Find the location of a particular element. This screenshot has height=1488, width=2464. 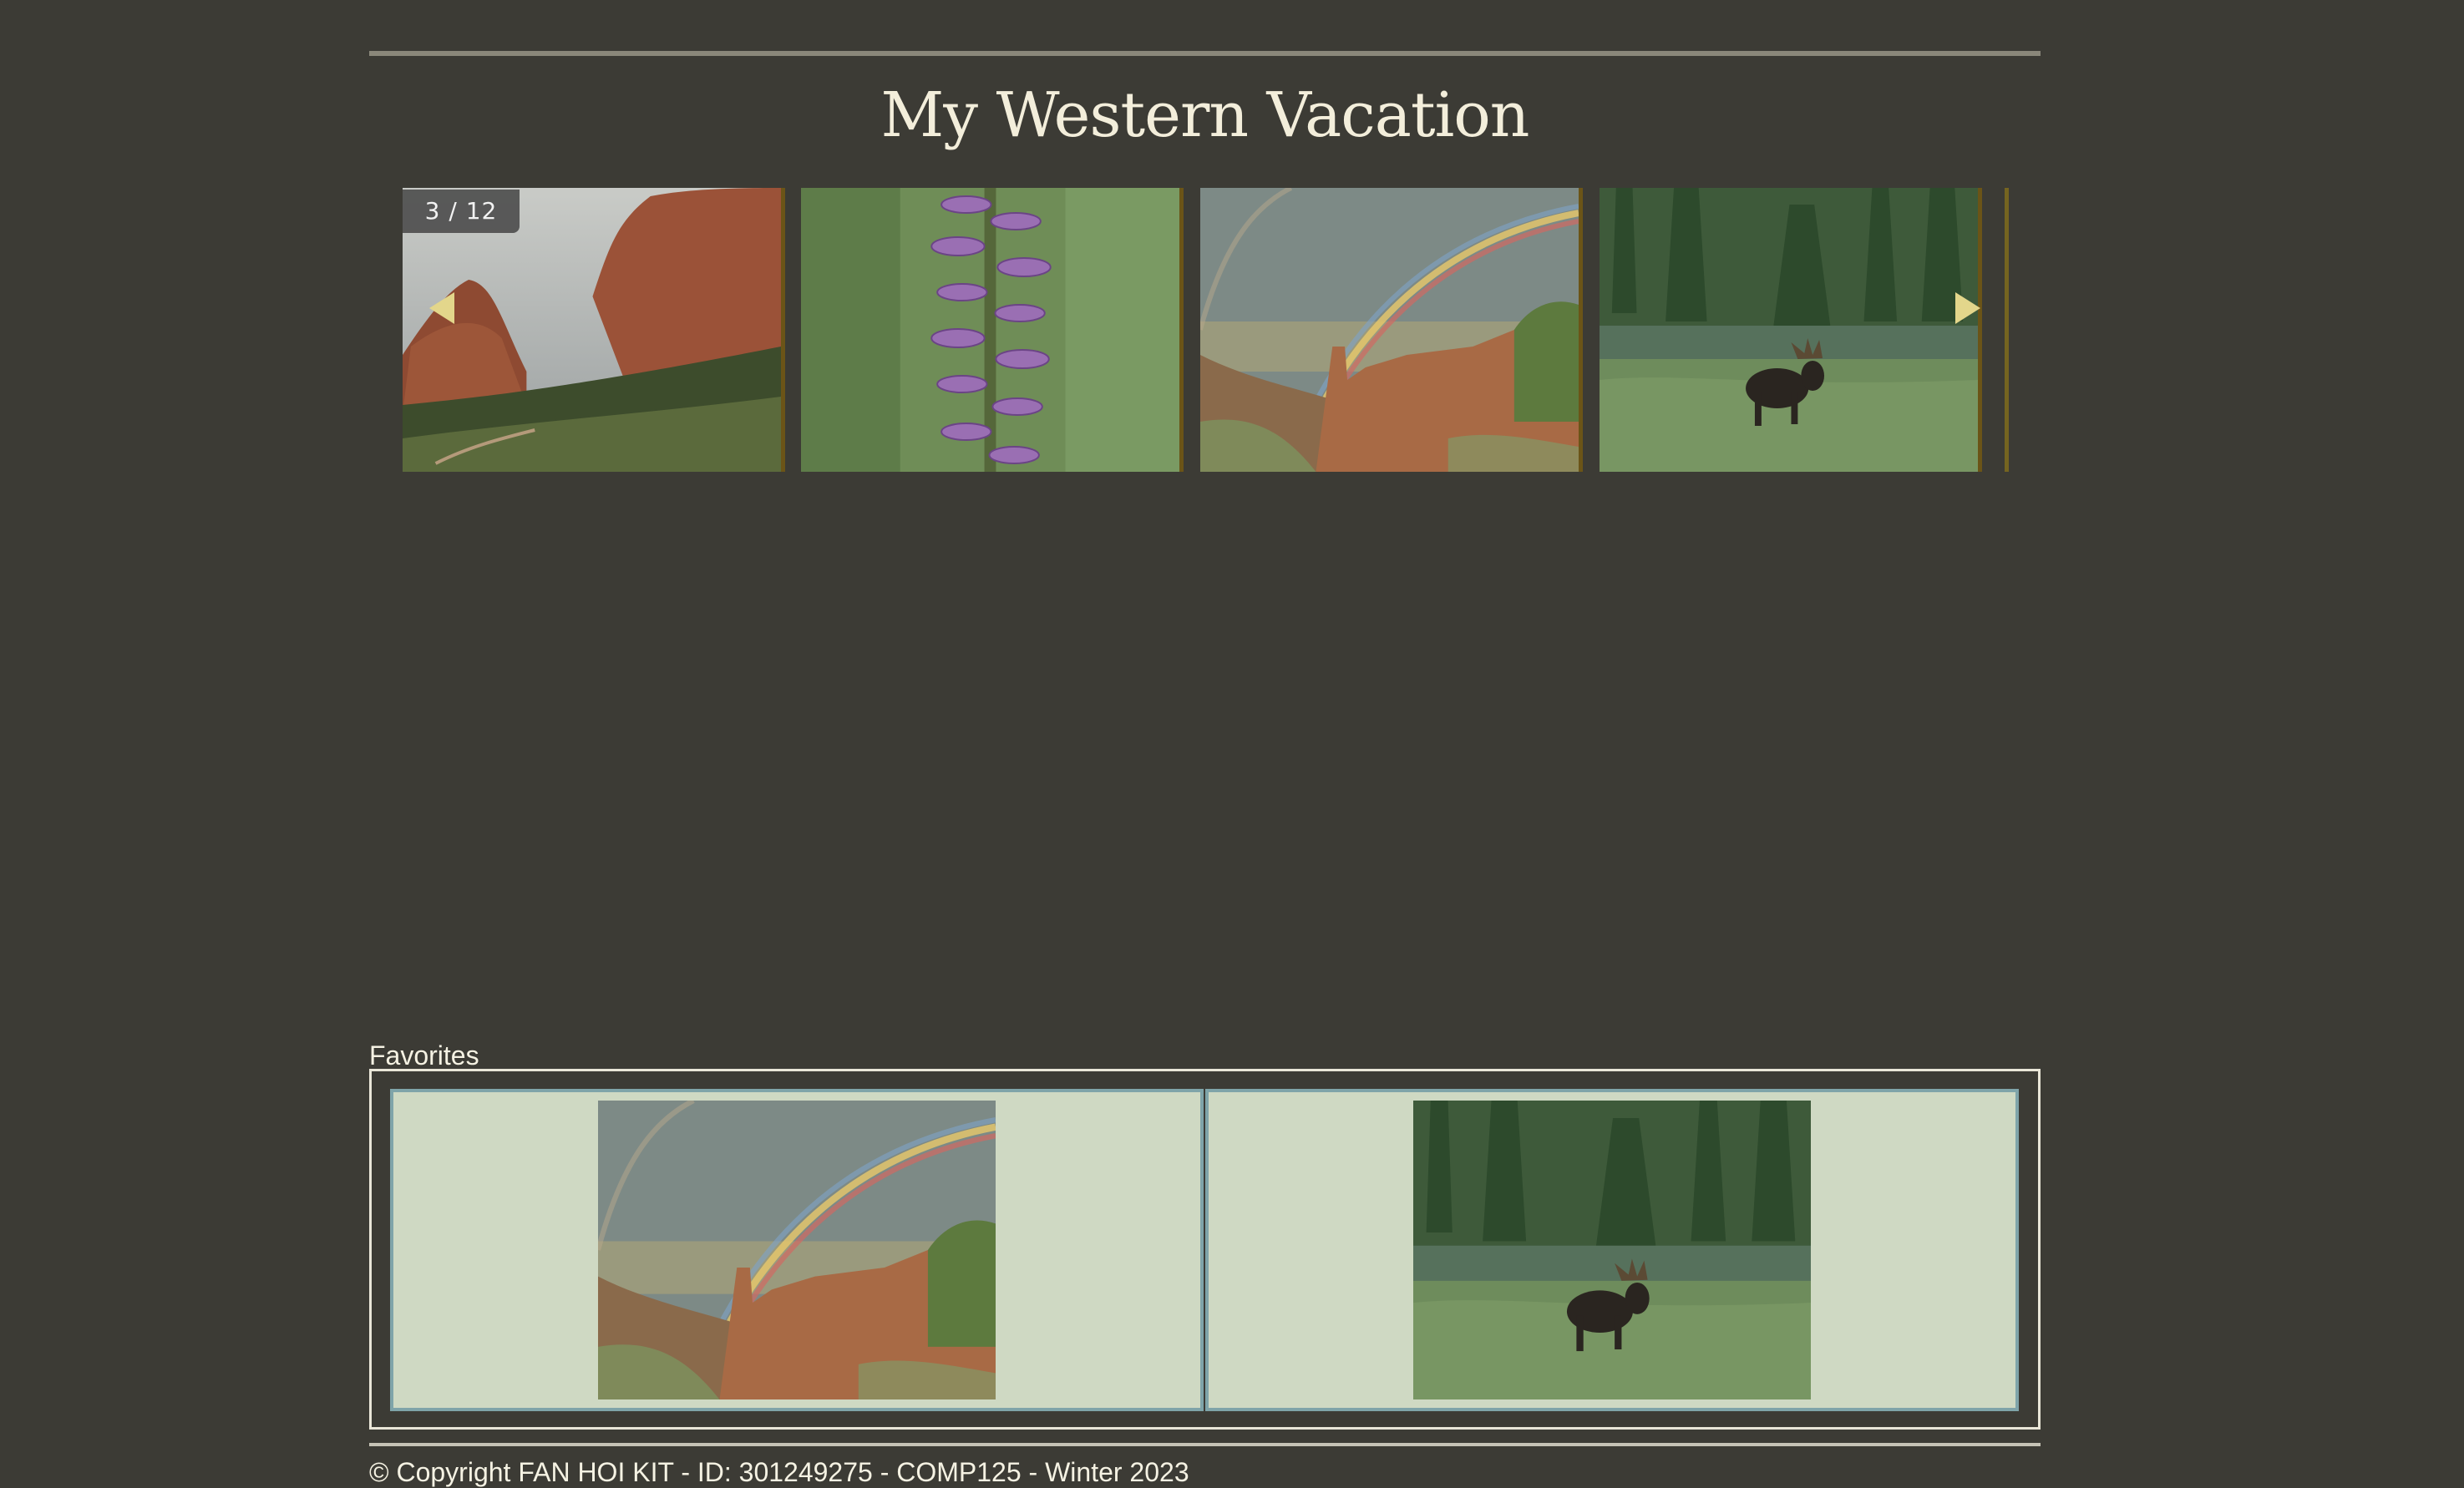

header-divider is located at coordinates (1205, 53).